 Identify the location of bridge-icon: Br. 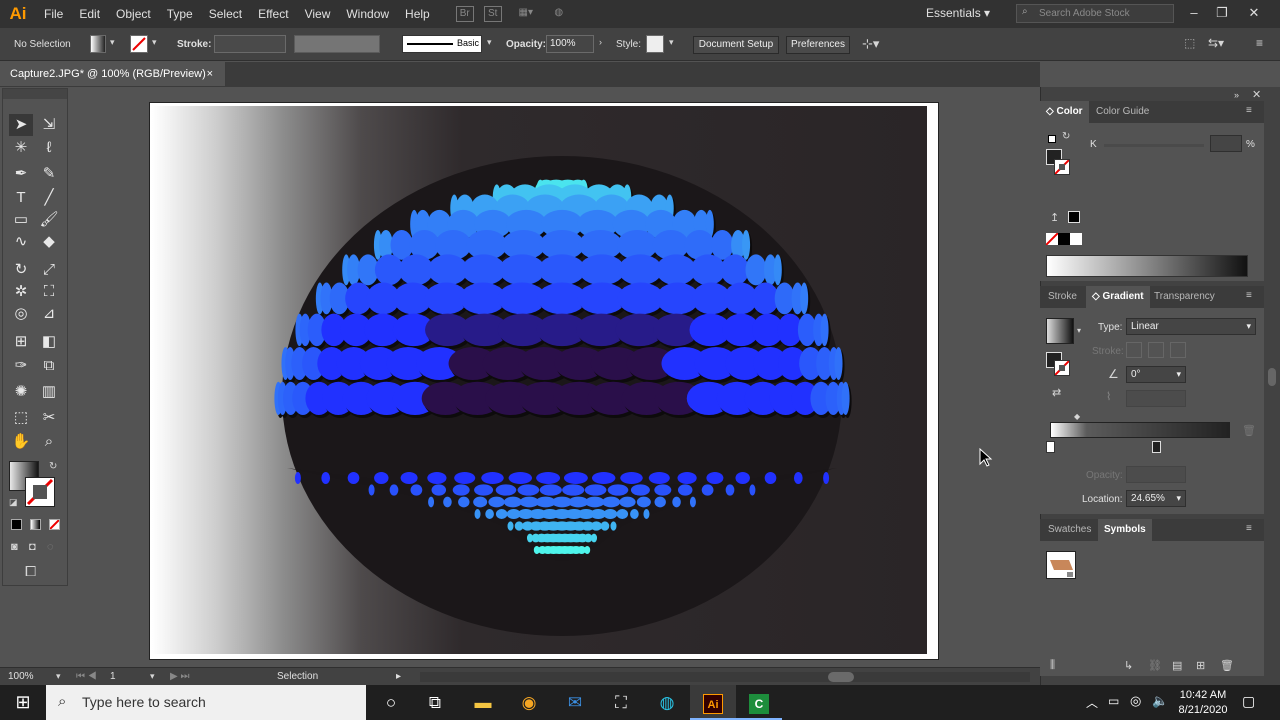
(464, 14).